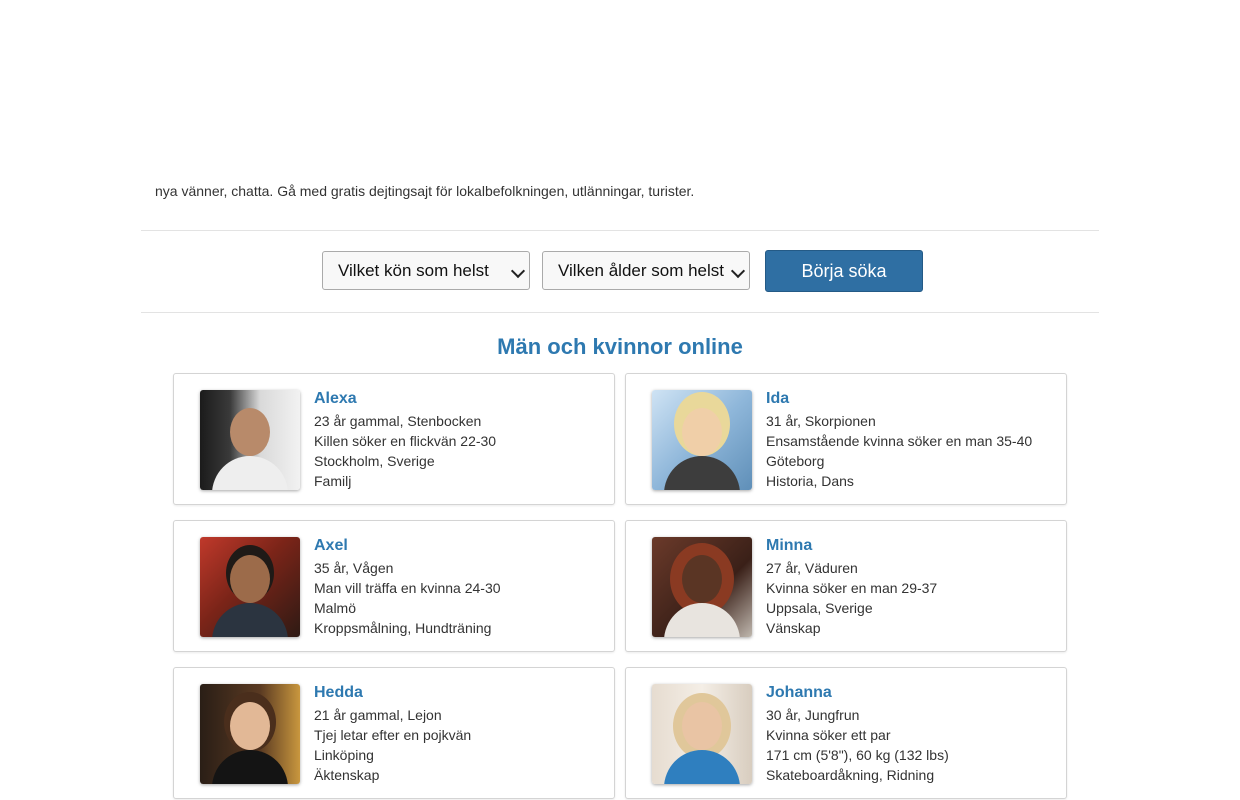  I want to click on profile-interests: Vänskap, so click(793, 628).